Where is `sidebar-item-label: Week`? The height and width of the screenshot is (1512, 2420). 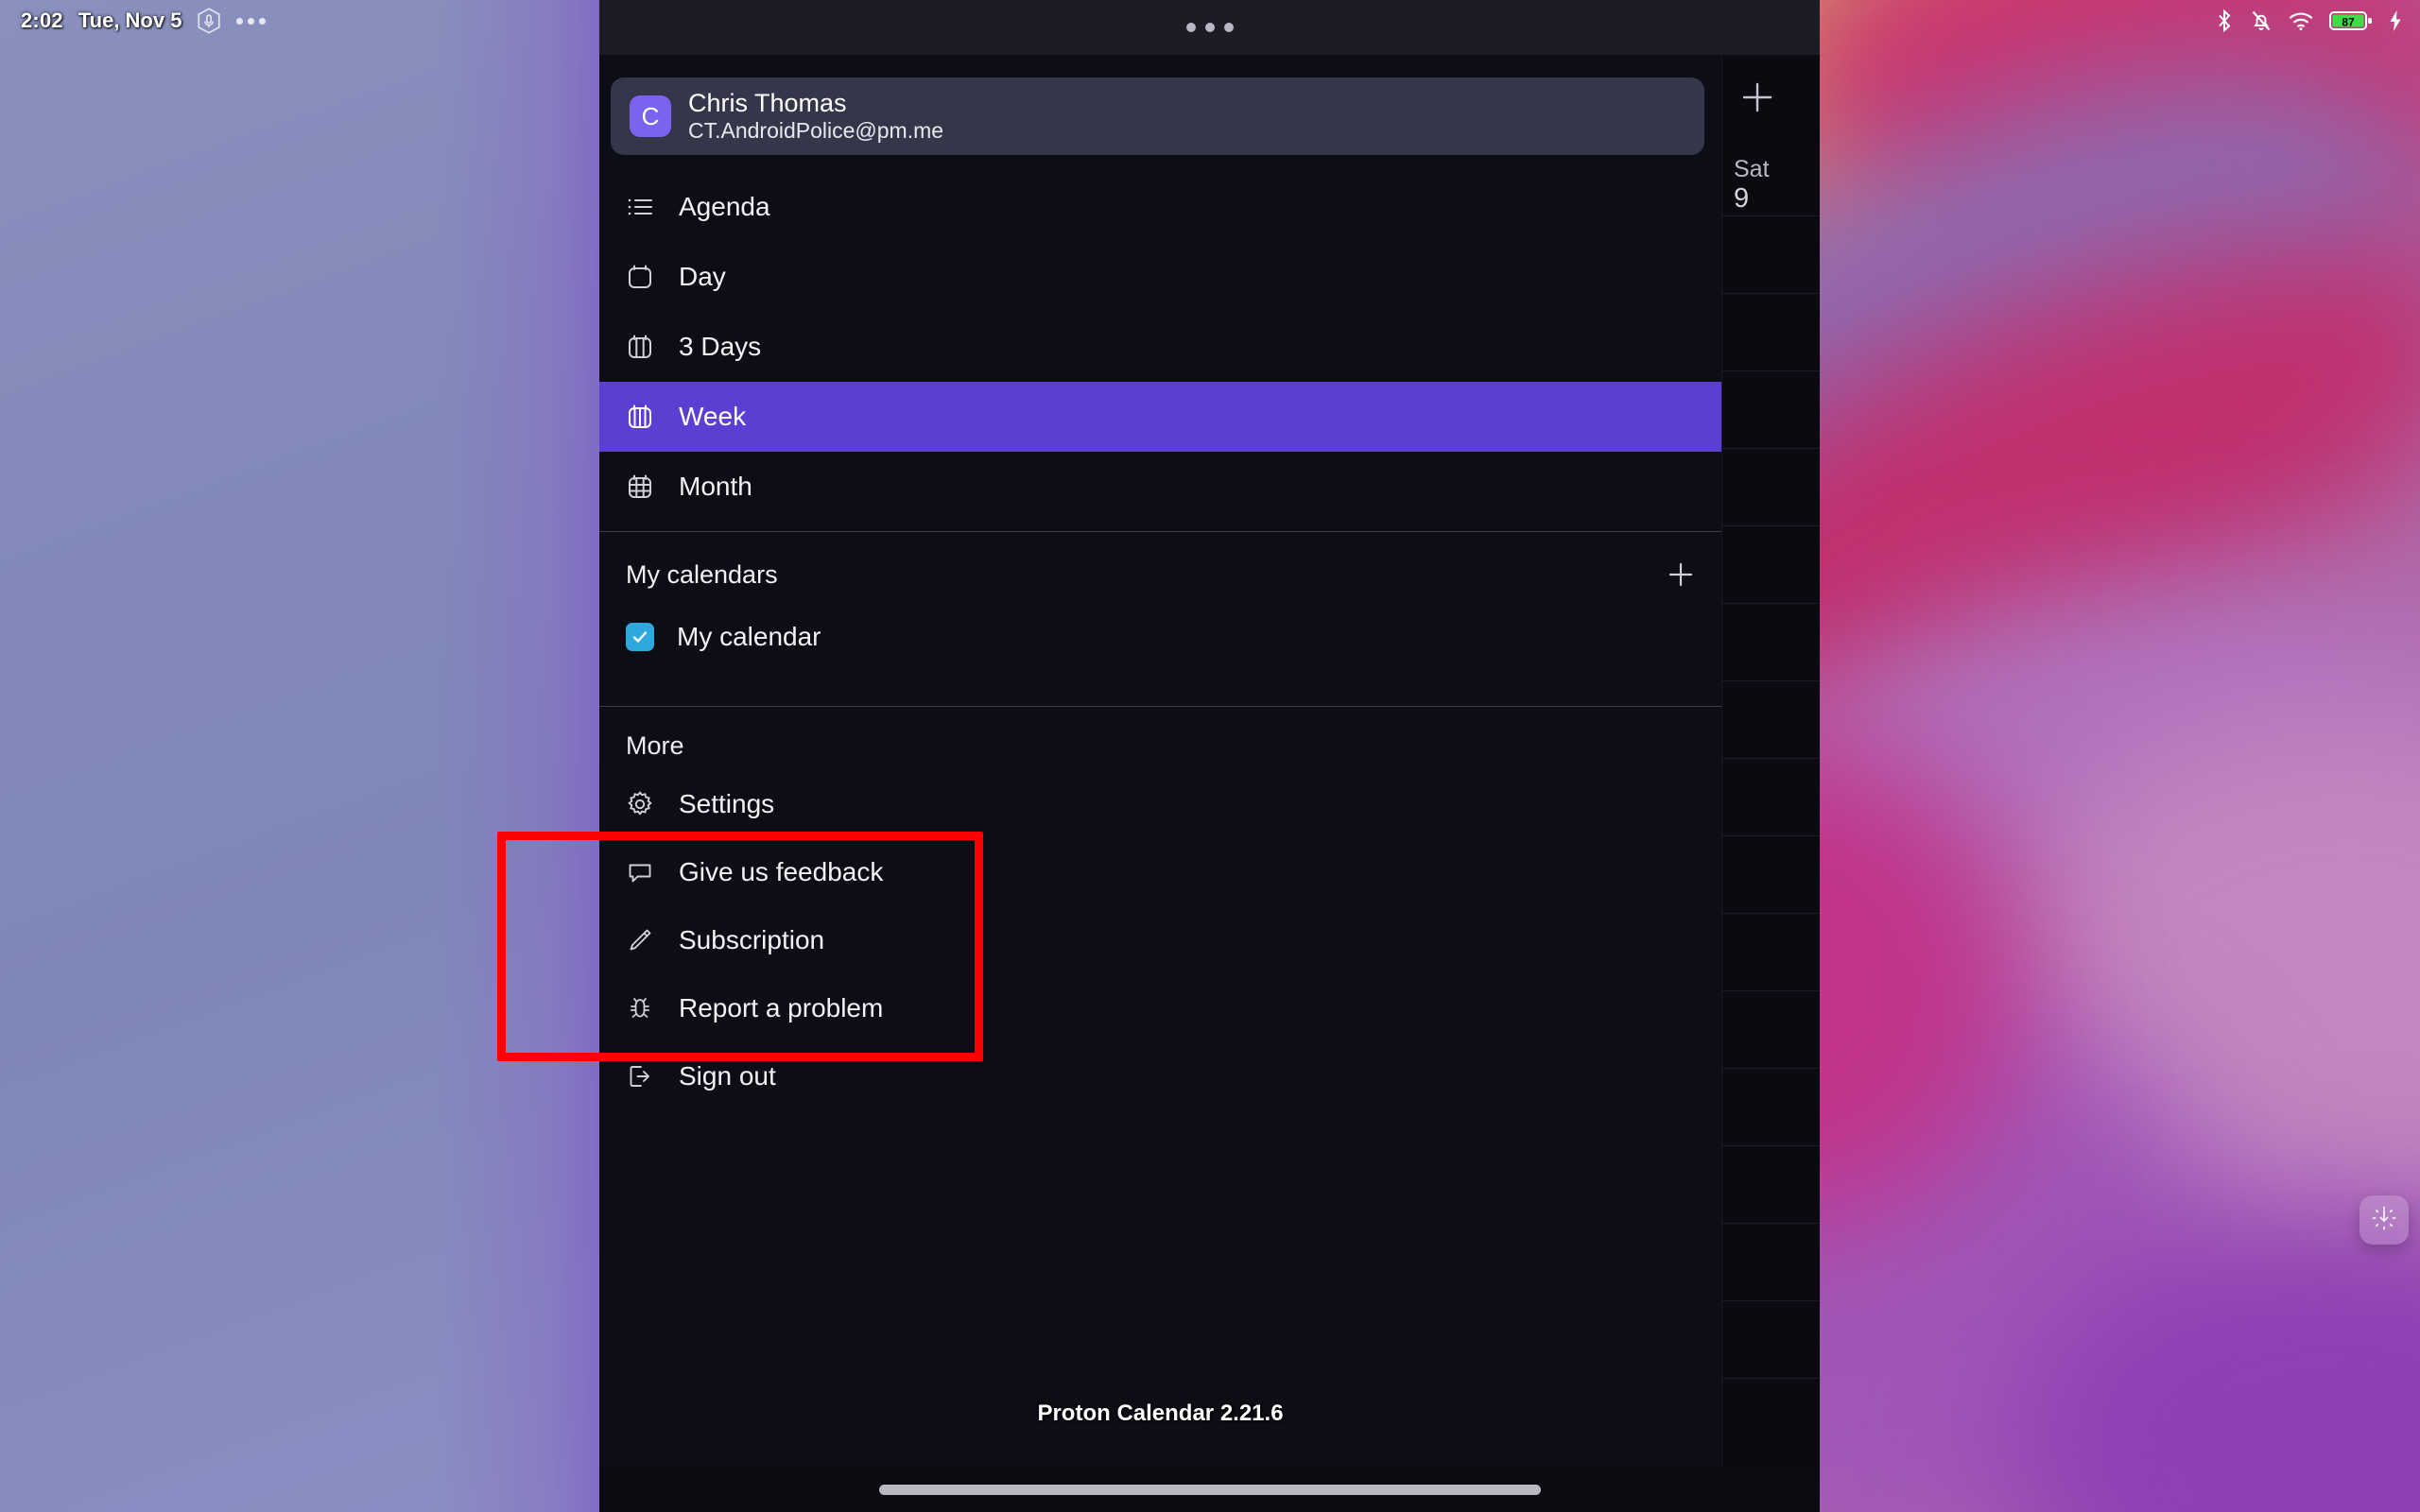
sidebar-item-label: Week is located at coordinates (713, 416).